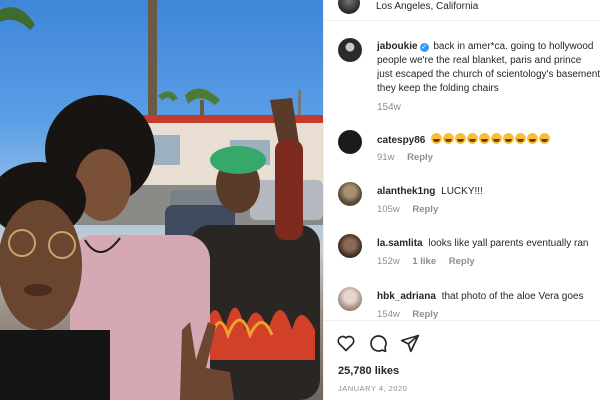  What do you see at coordinates (427, 6) in the screenshot?
I see `location-link: Los Angeles, California` at bounding box center [427, 6].